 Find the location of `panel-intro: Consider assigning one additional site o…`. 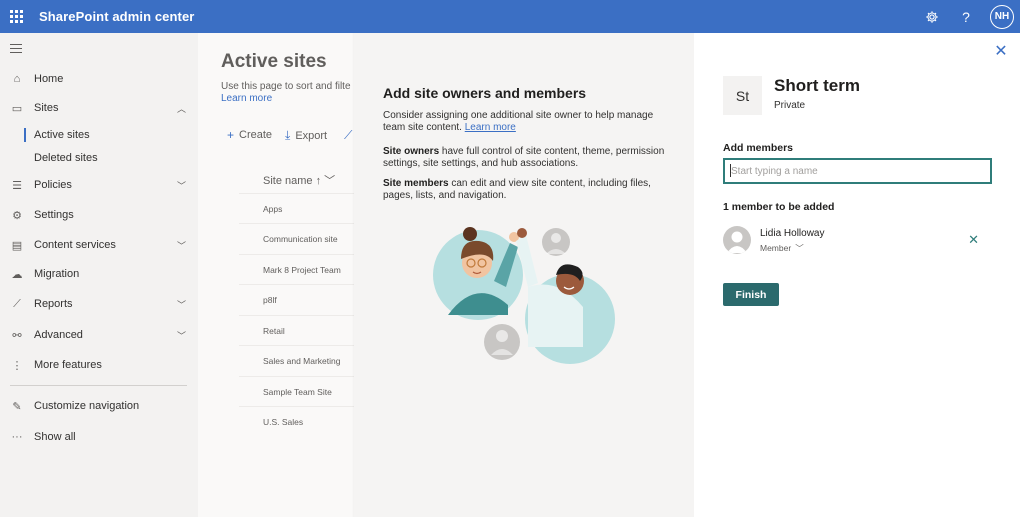

panel-intro: Consider assigning one additional site o… is located at coordinates (529, 122).